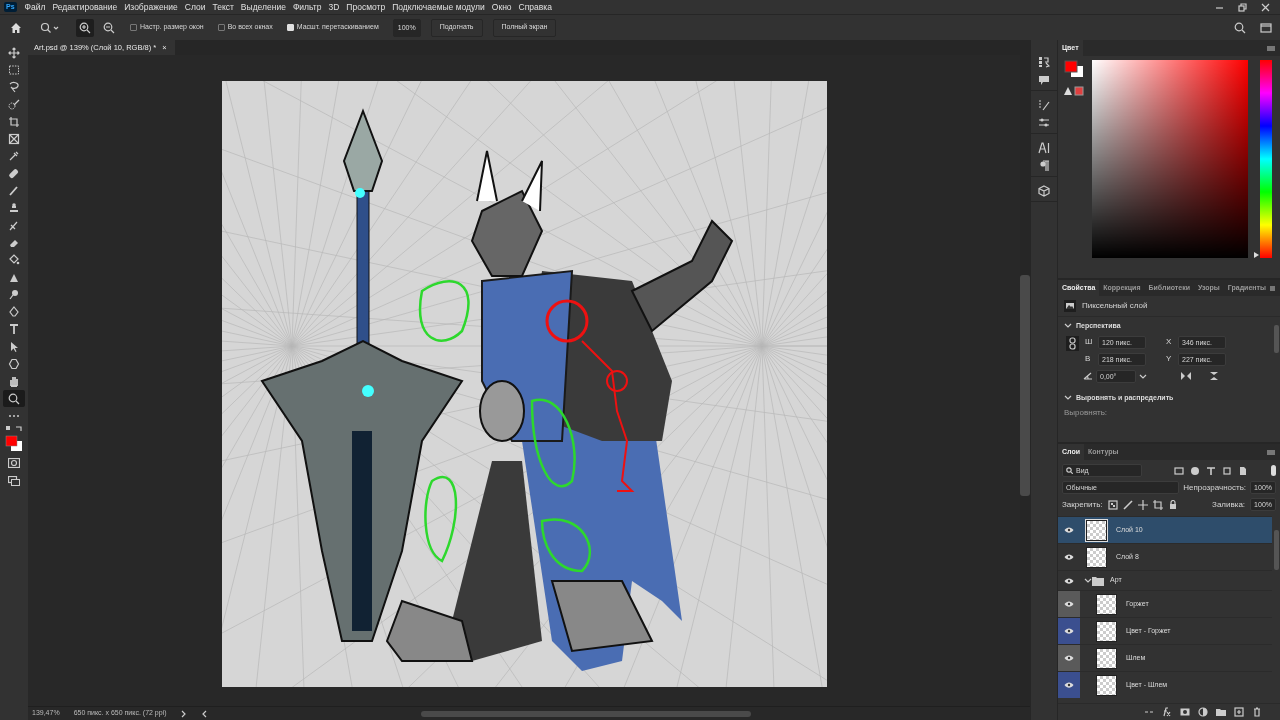 The height and width of the screenshot is (720, 1280). What do you see at coordinates (14, 480) in the screenshot?
I see `screen-mode-icon` at bounding box center [14, 480].